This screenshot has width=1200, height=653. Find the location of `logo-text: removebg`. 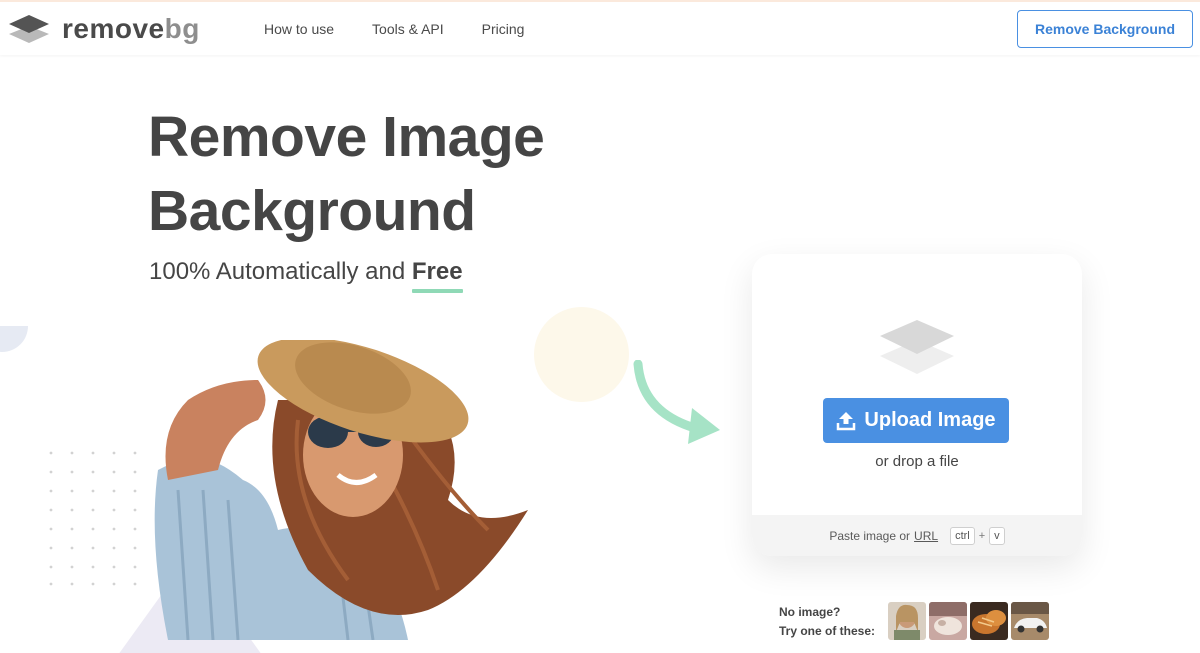

logo-text: removebg is located at coordinates (131, 29).